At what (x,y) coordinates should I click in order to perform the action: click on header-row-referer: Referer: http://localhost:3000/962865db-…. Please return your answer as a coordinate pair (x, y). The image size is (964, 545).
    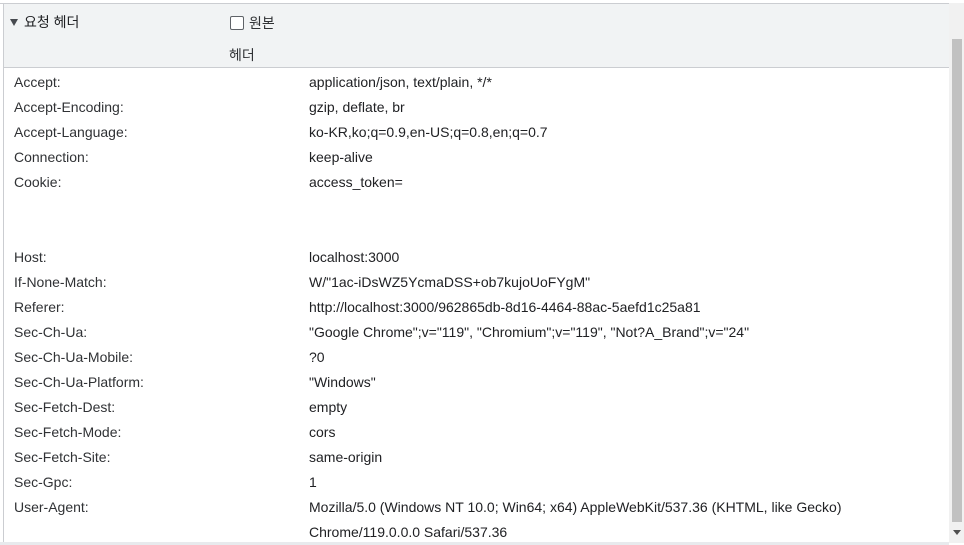
    Looking at the image, I should click on (479, 307).